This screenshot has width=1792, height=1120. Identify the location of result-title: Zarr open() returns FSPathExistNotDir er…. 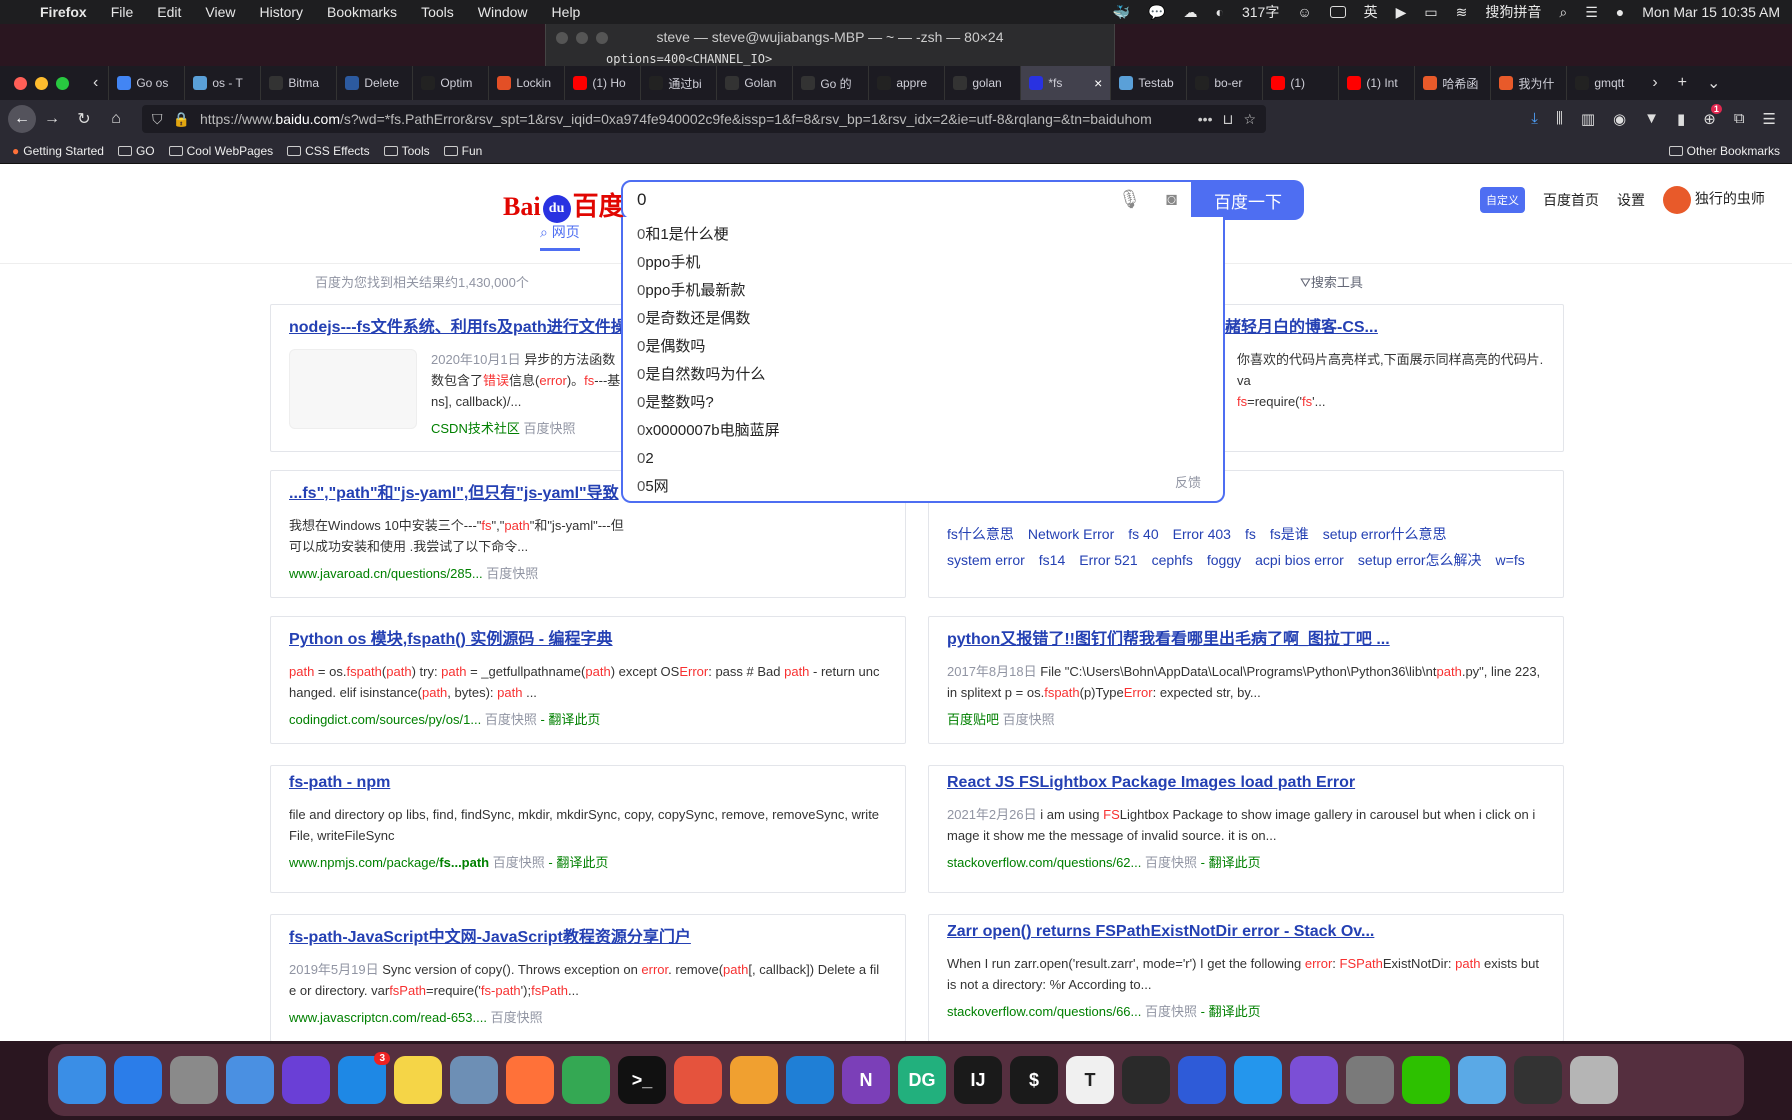
(1246, 932).